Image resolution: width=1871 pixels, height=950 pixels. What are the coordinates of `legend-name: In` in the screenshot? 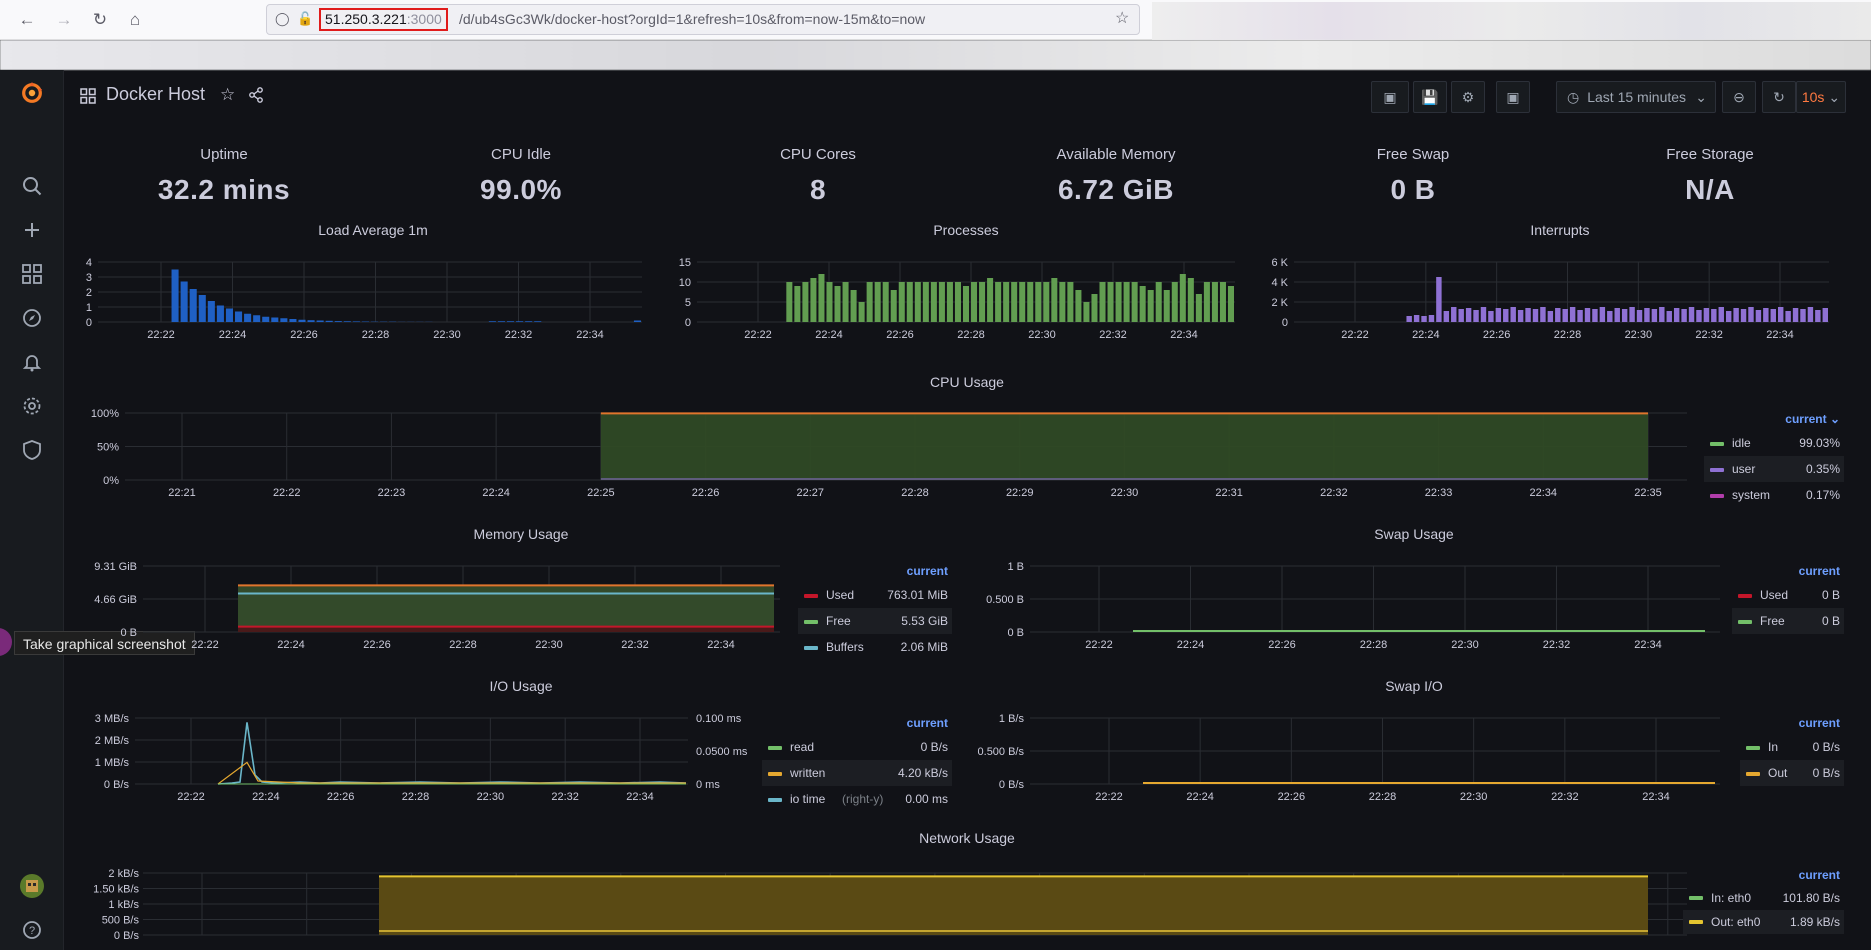 It's located at (1773, 747).